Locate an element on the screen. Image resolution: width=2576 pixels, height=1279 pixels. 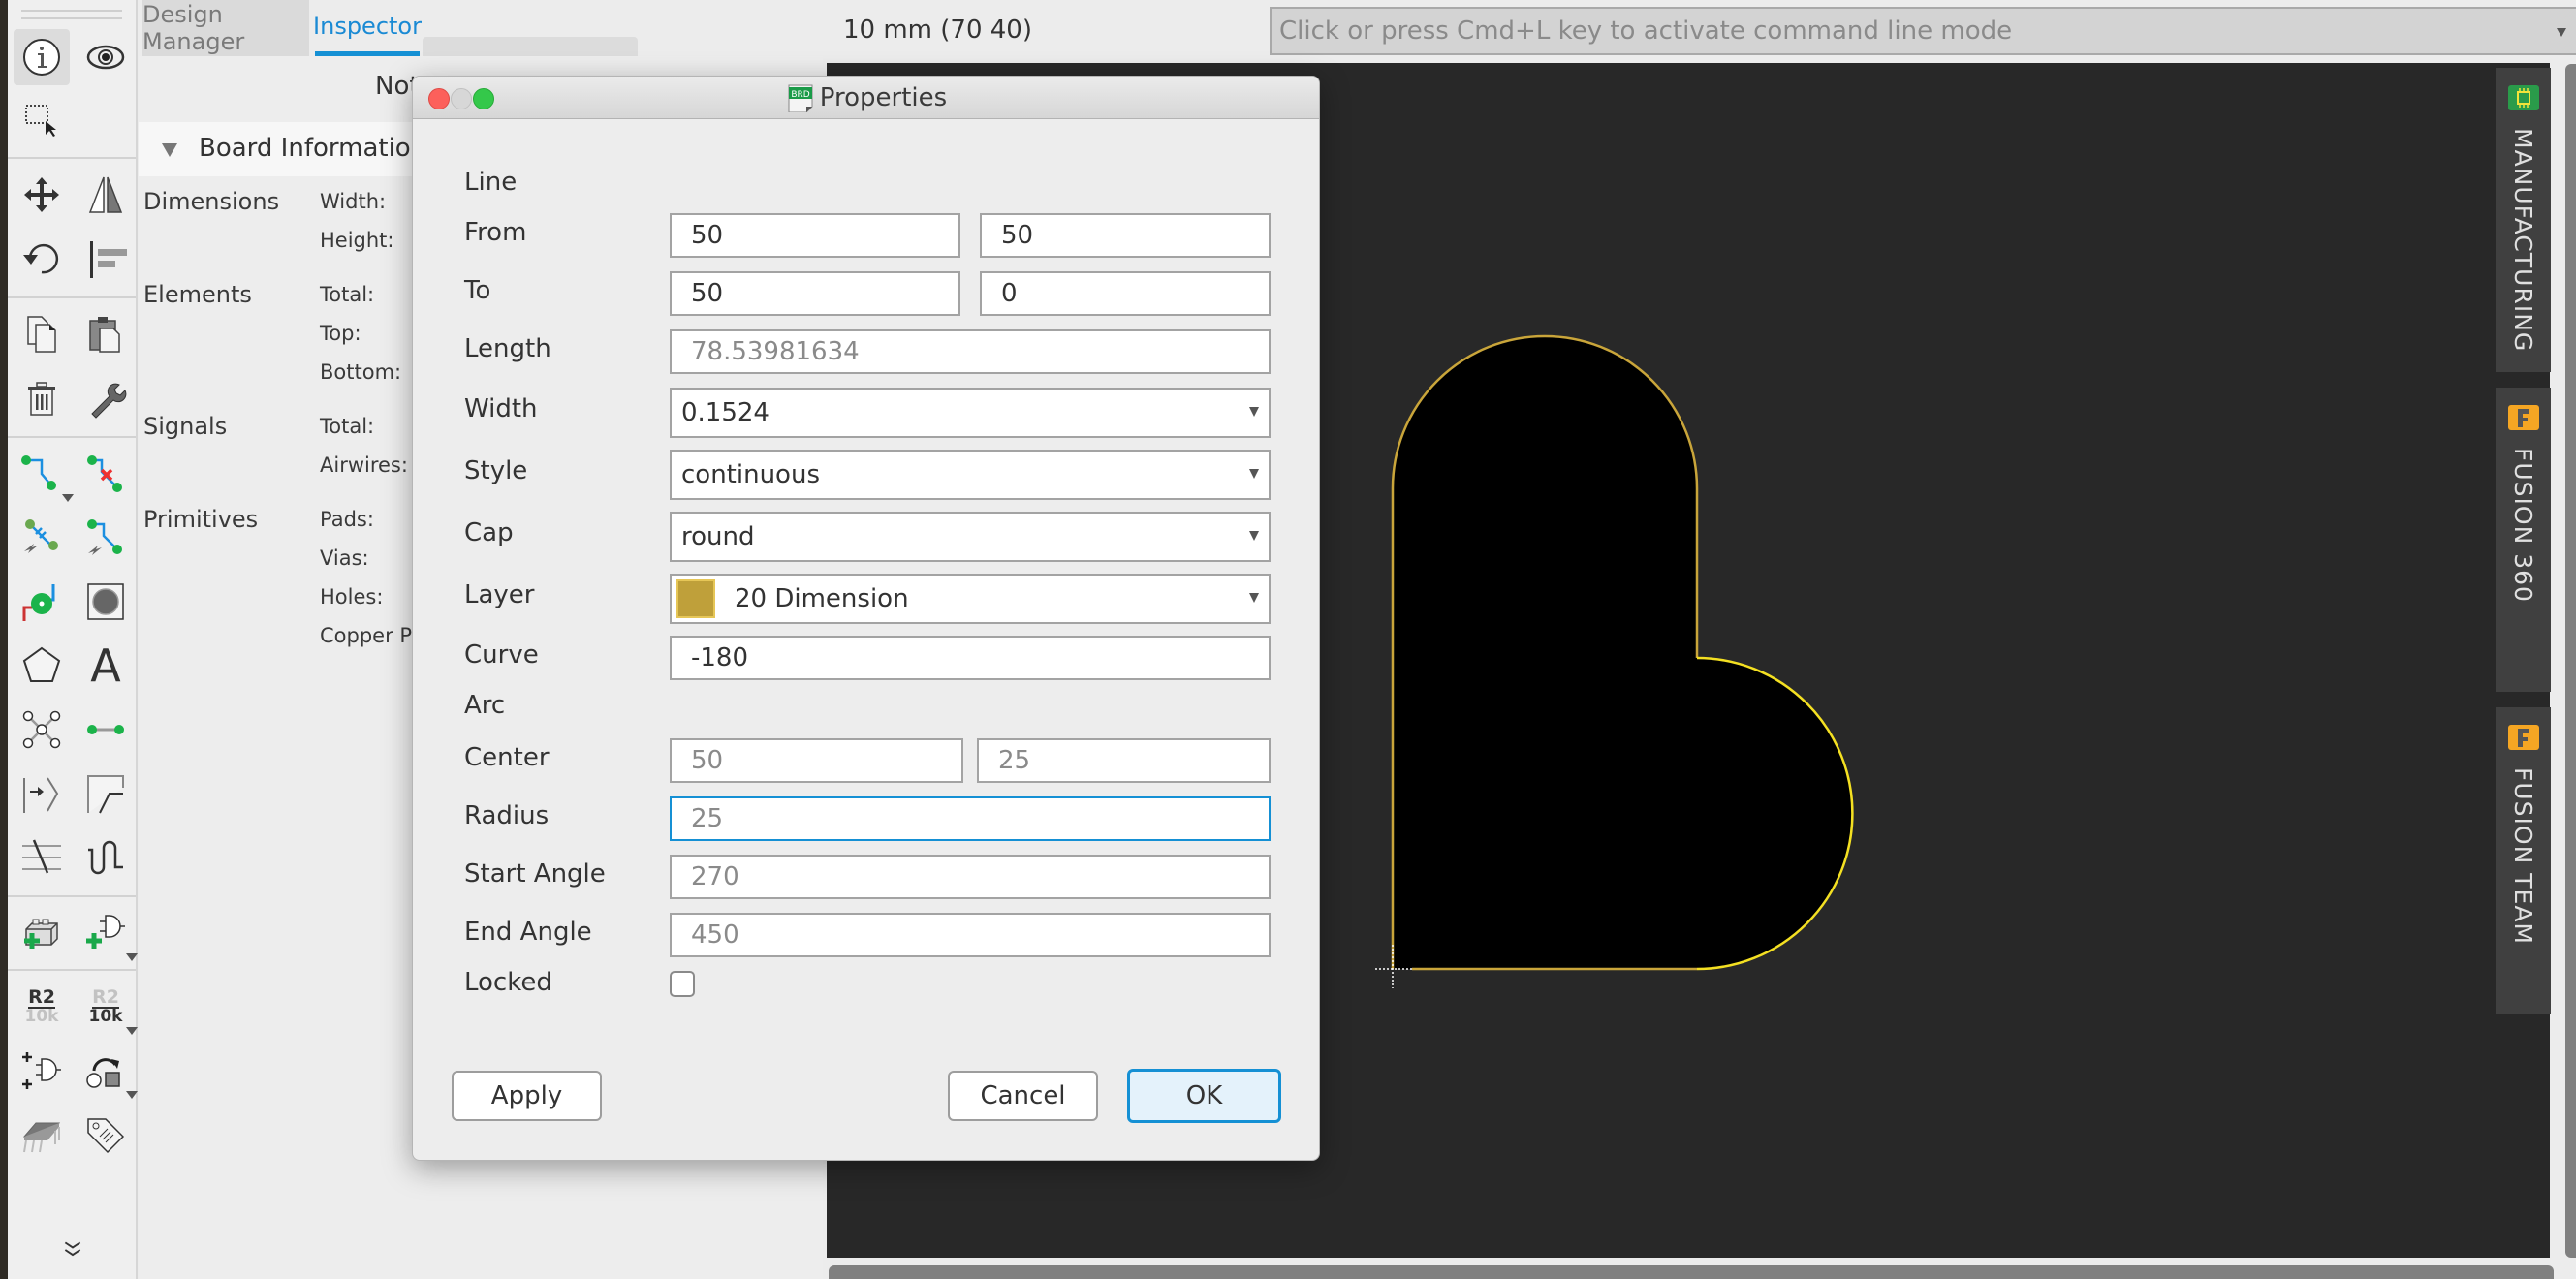
autorouter-icon is located at coordinates (41, 536).